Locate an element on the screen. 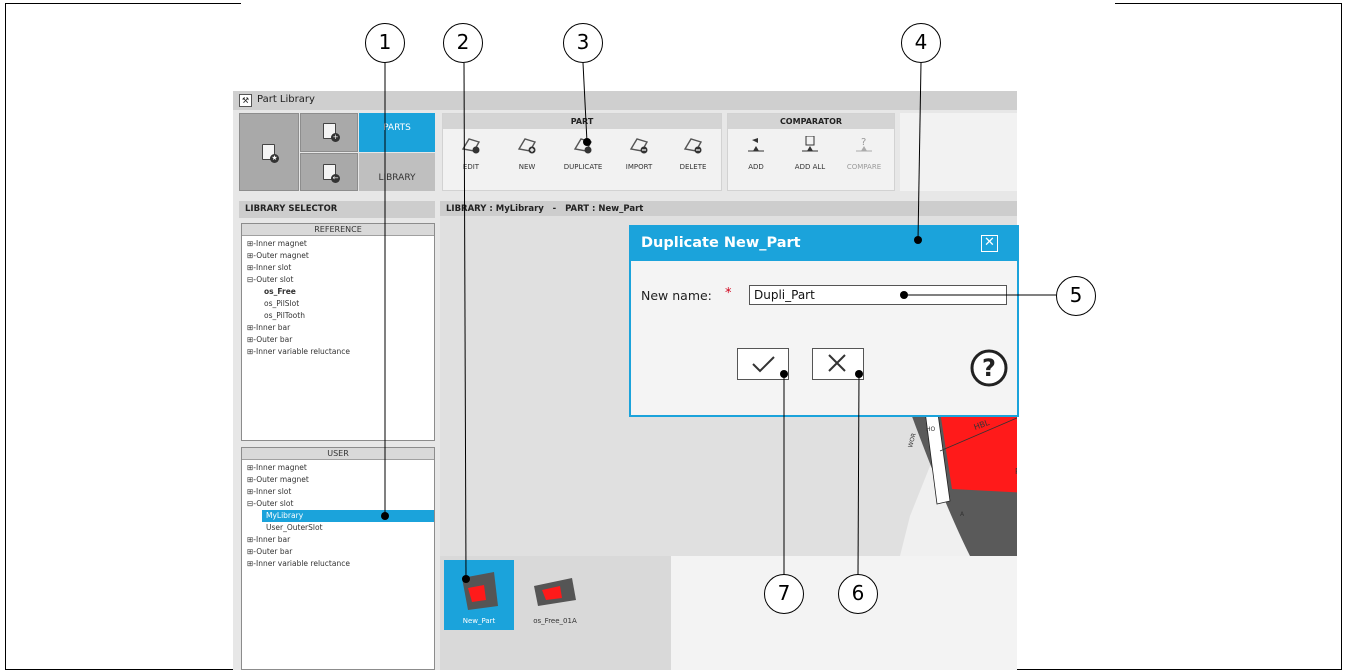  callout-1: 1 is located at coordinates (385, 43).